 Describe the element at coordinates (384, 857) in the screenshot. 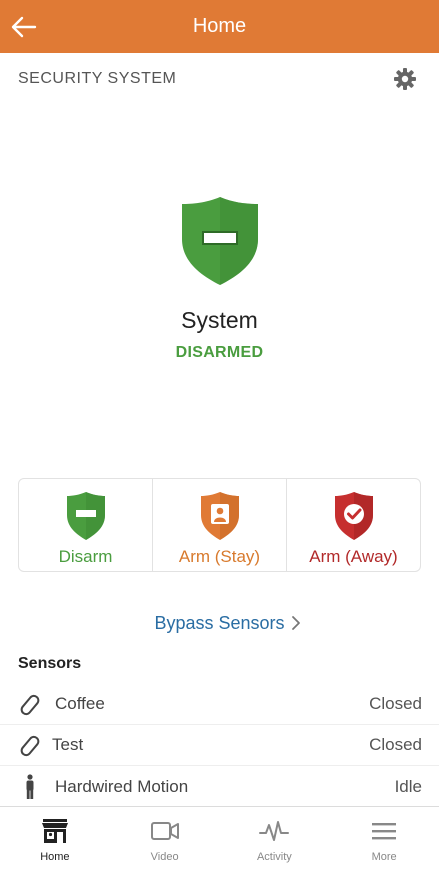

I see `tab-label: More` at that location.